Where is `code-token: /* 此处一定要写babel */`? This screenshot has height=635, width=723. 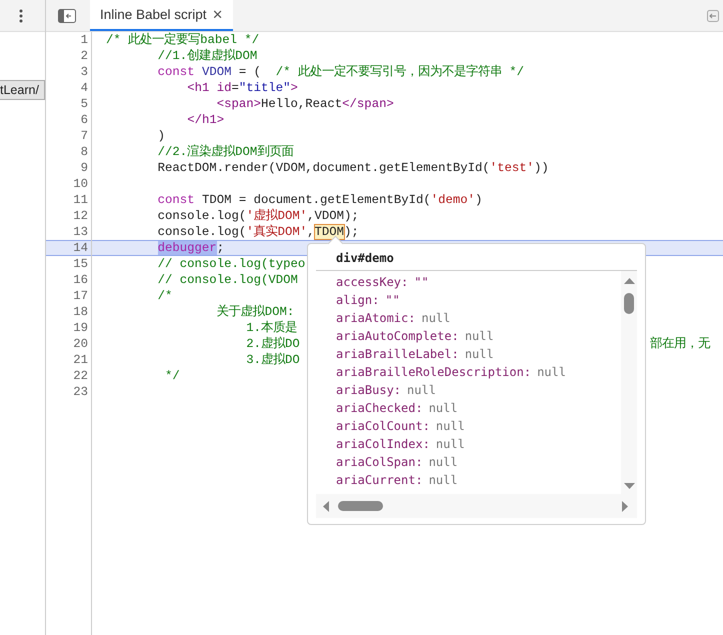
code-token: /* 此处一定要写babel */ is located at coordinates (183, 40).